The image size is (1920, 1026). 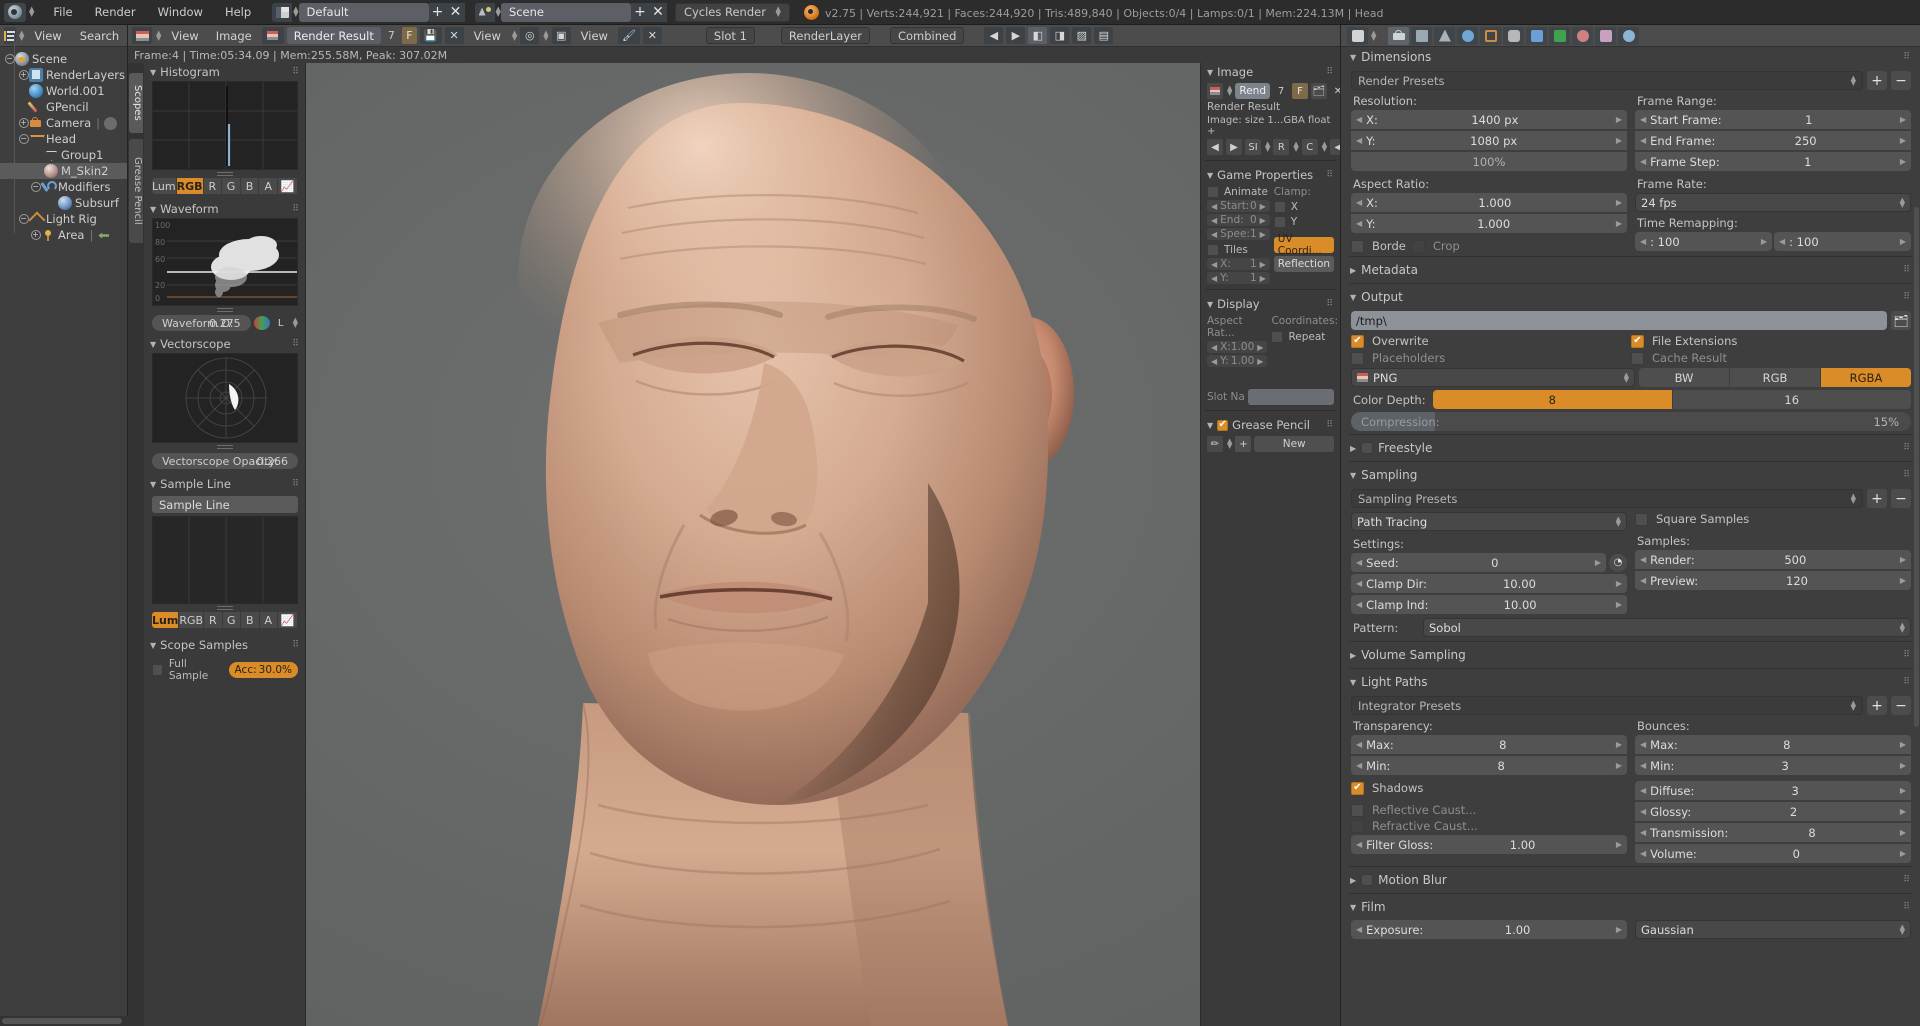 I want to click on animate-checkbox, so click(x=1213, y=192).